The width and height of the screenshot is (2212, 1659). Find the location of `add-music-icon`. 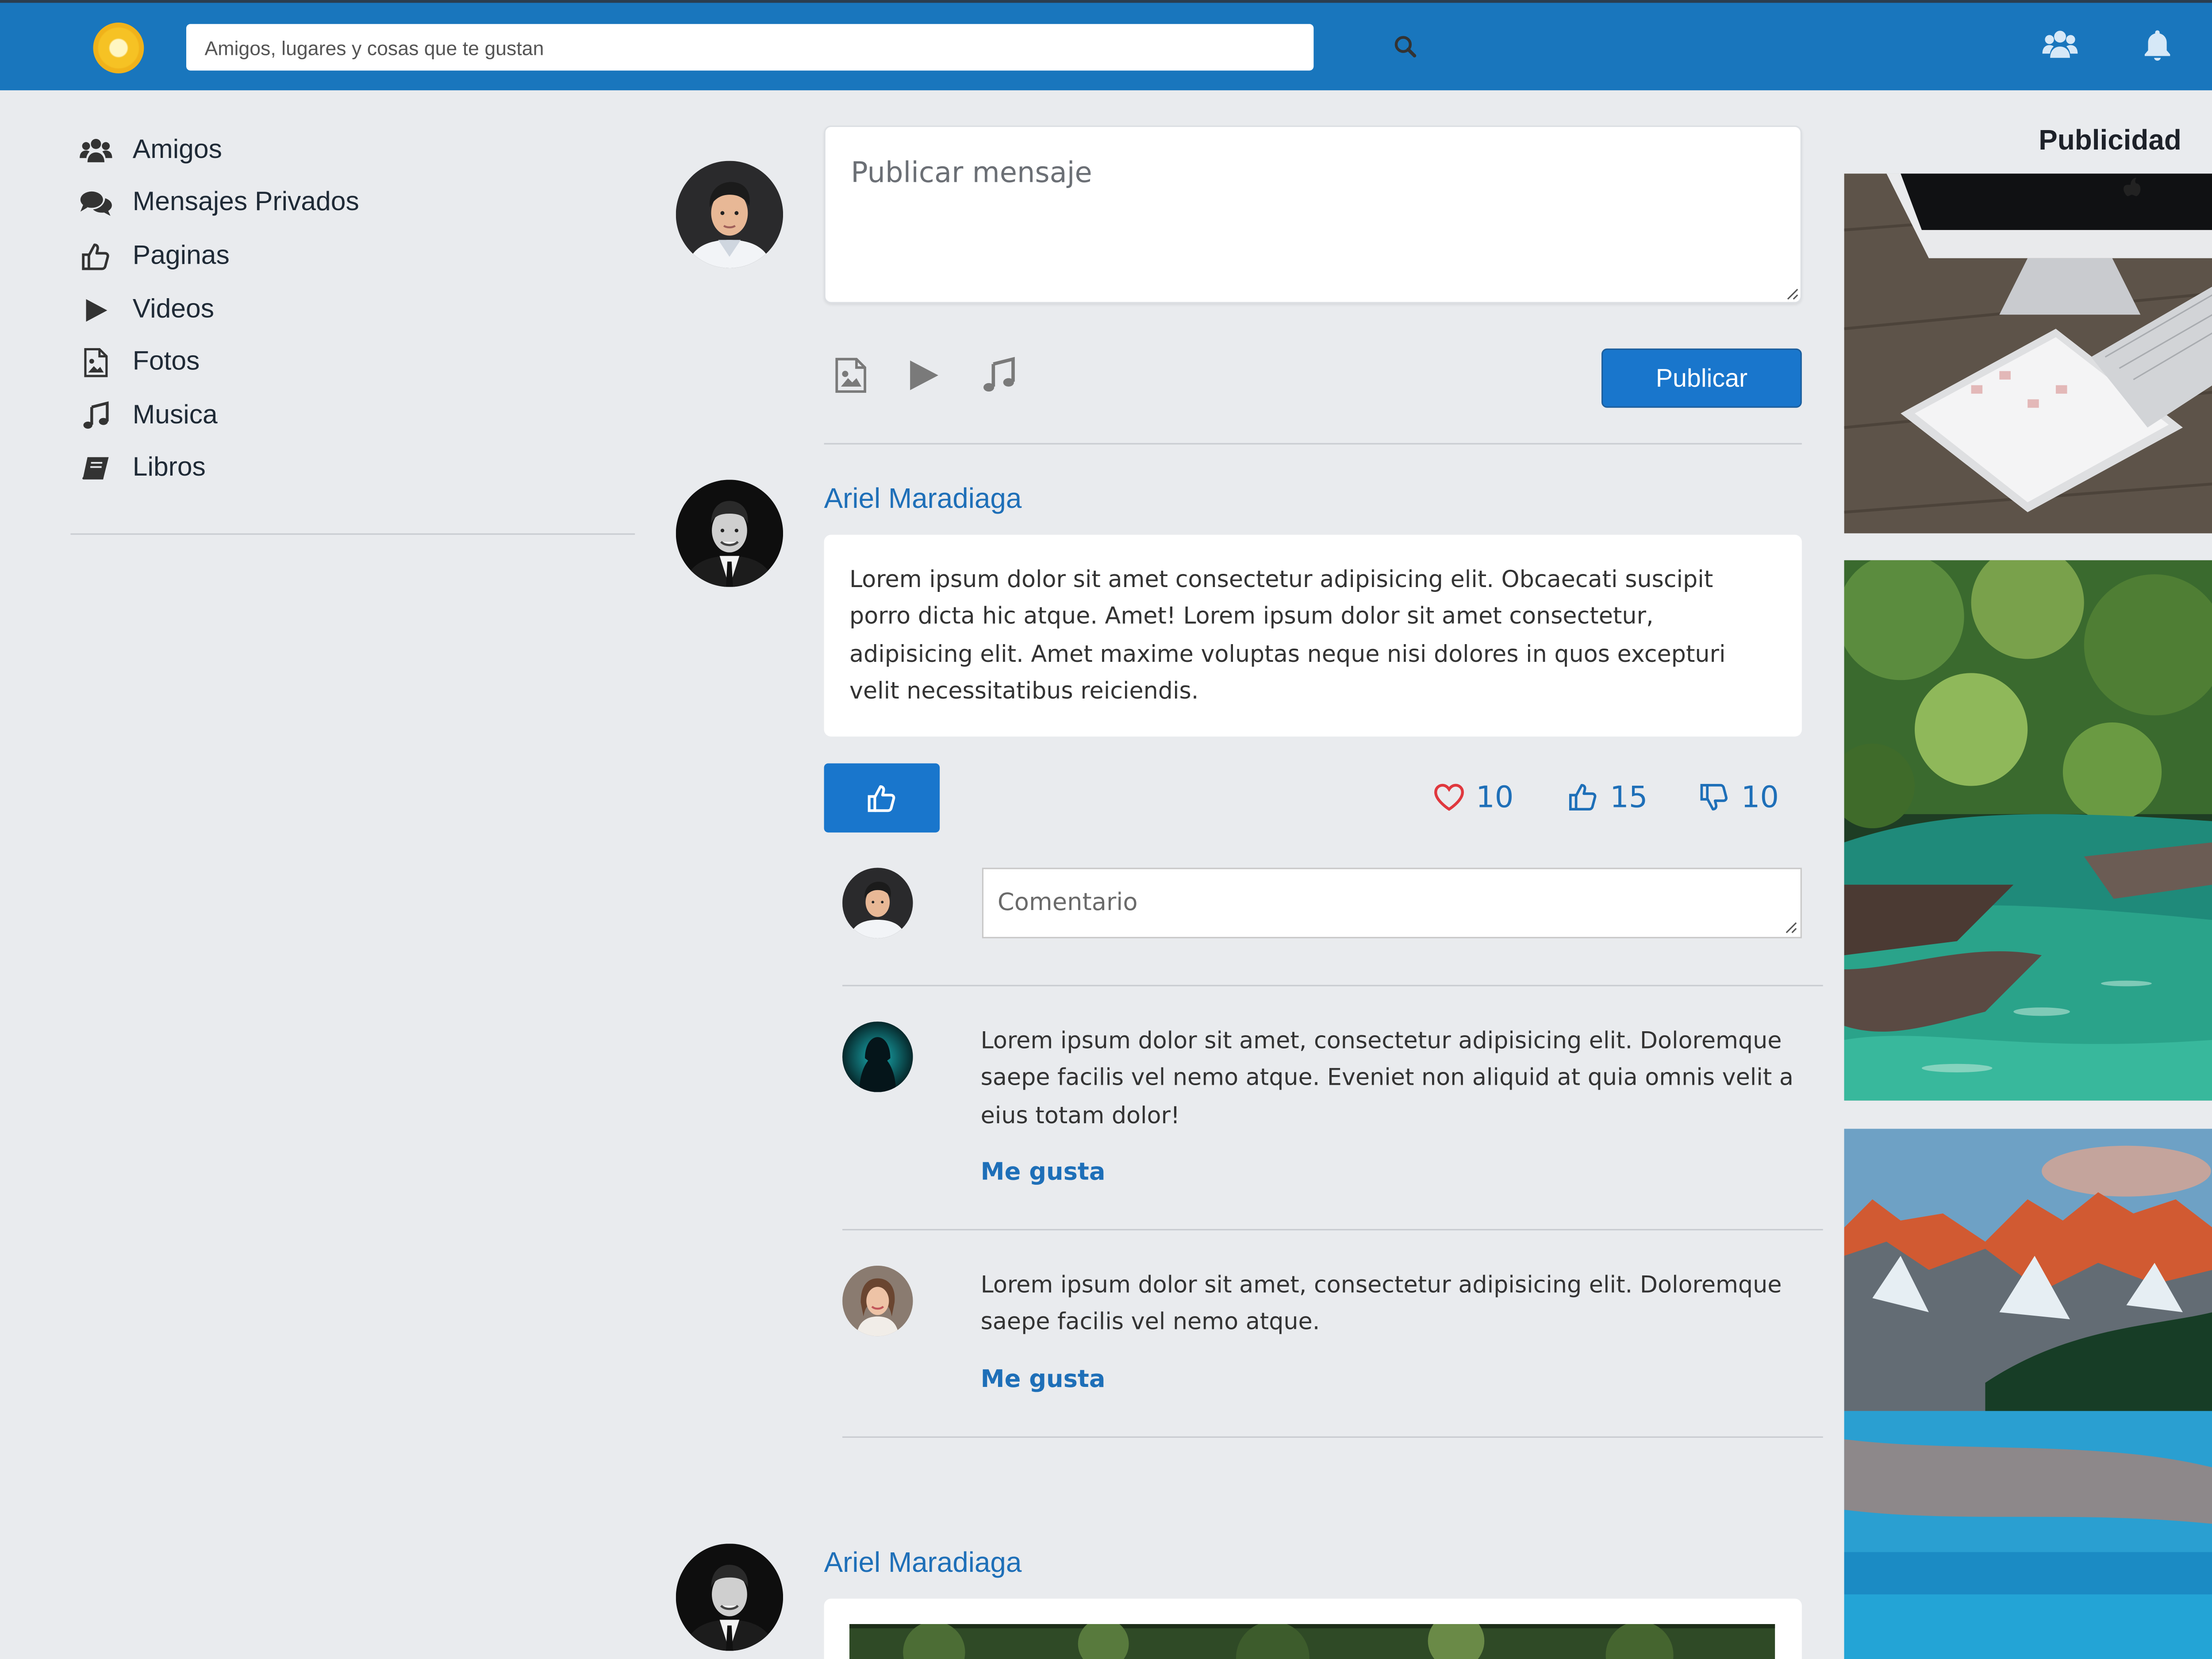

add-music-icon is located at coordinates (998, 376).